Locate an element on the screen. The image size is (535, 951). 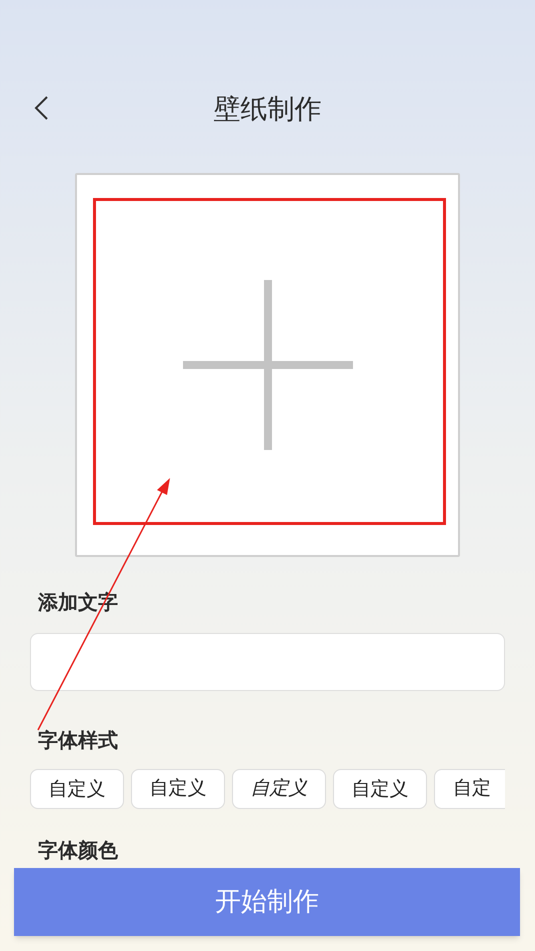
plus-icon is located at coordinates (267, 365).